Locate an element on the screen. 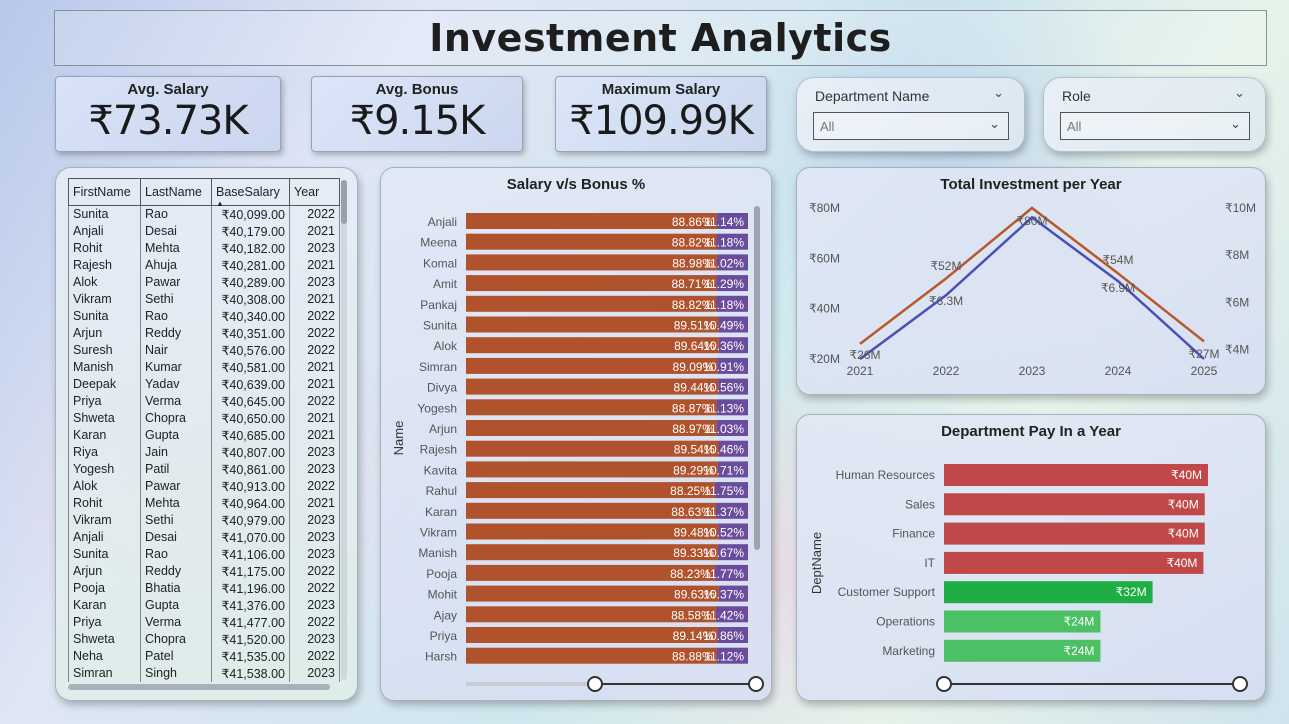 The image size is (1289, 724). cell-lastname: Chopra is located at coordinates (176, 639).